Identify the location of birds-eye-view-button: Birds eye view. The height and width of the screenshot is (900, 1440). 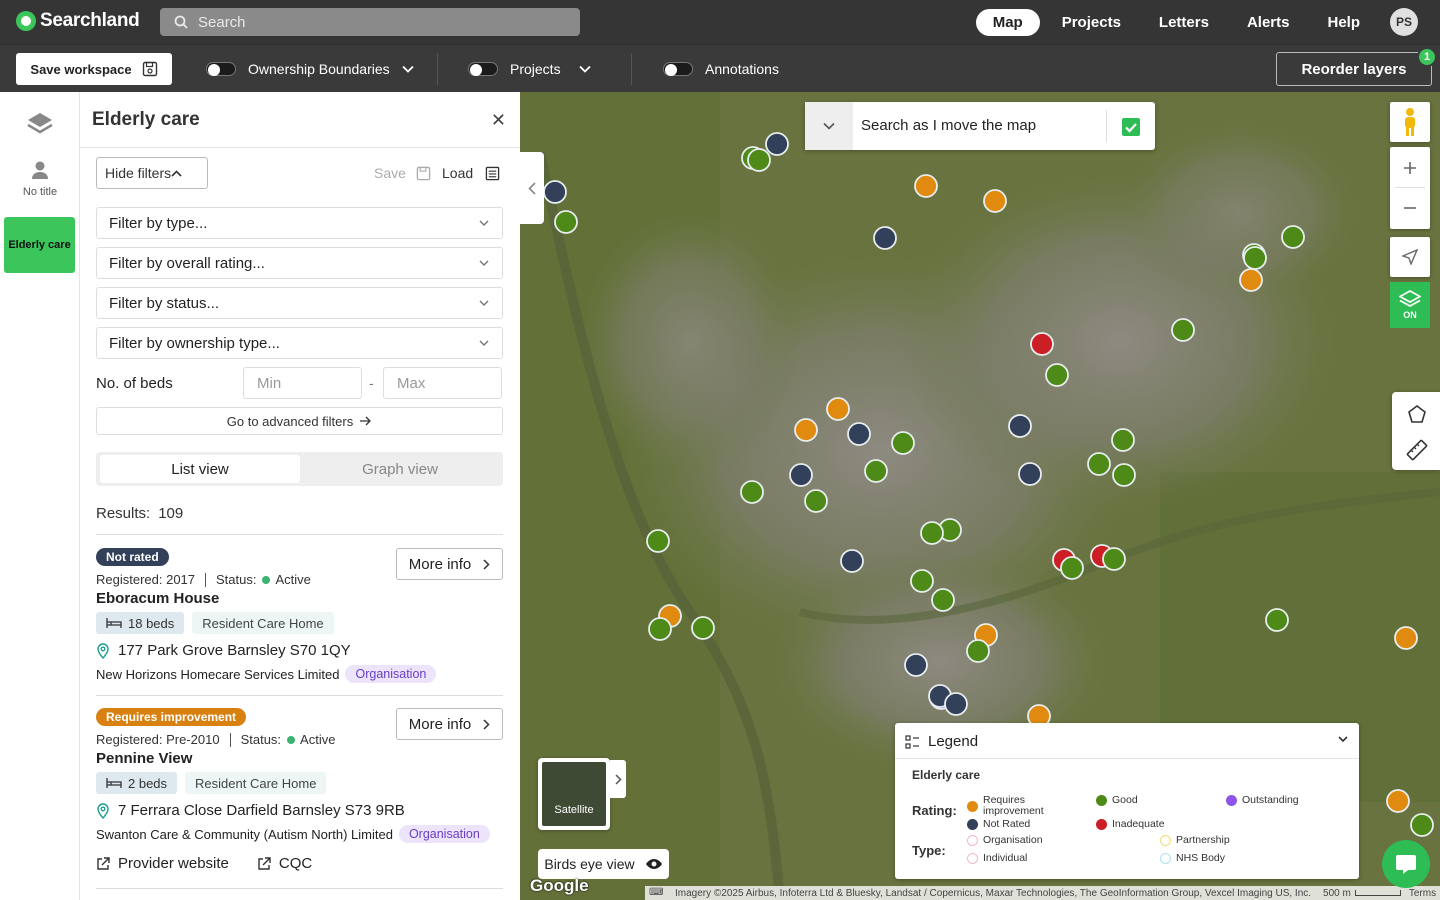
(603, 864).